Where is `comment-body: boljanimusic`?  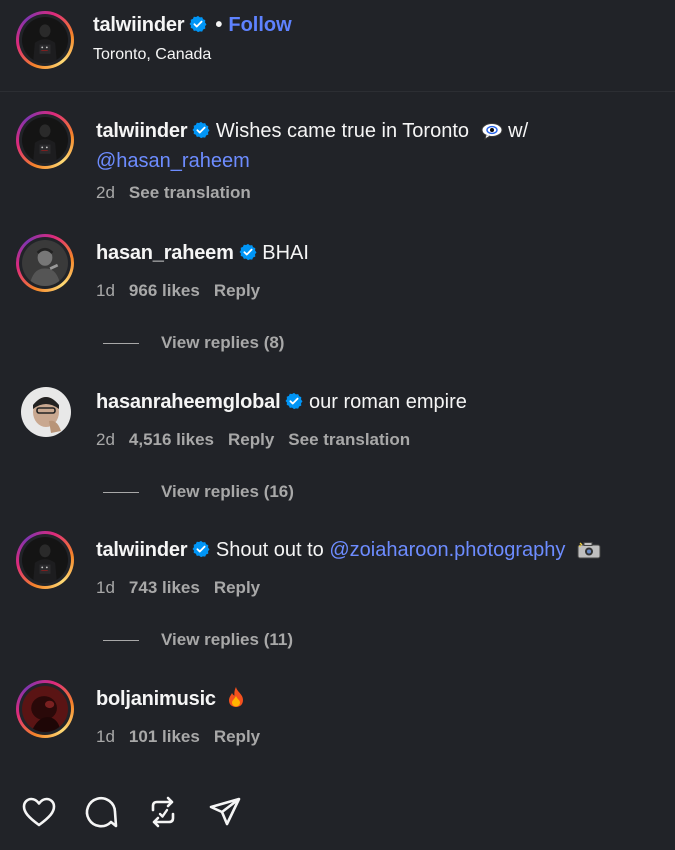
comment-body: boljanimusic is located at coordinates (376, 701).